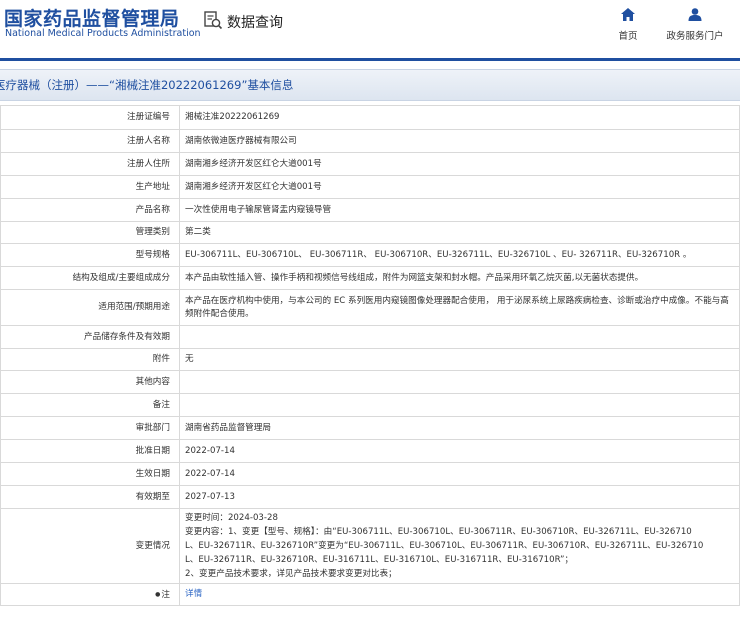  I want to click on field-value: 详情, so click(459, 594).